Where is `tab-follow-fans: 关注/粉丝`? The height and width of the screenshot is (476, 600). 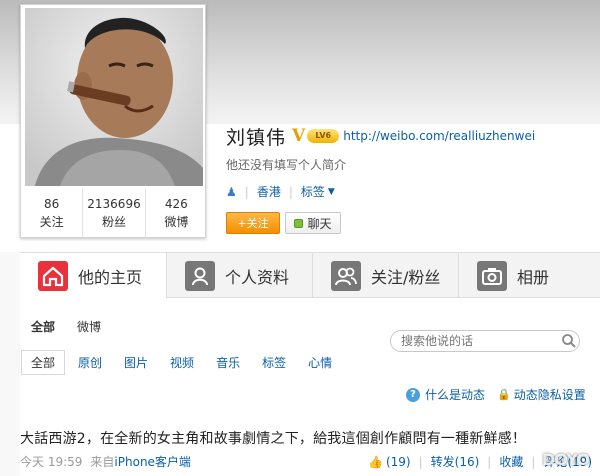 tab-follow-fans: 关注/粉丝 is located at coordinates (386, 275).